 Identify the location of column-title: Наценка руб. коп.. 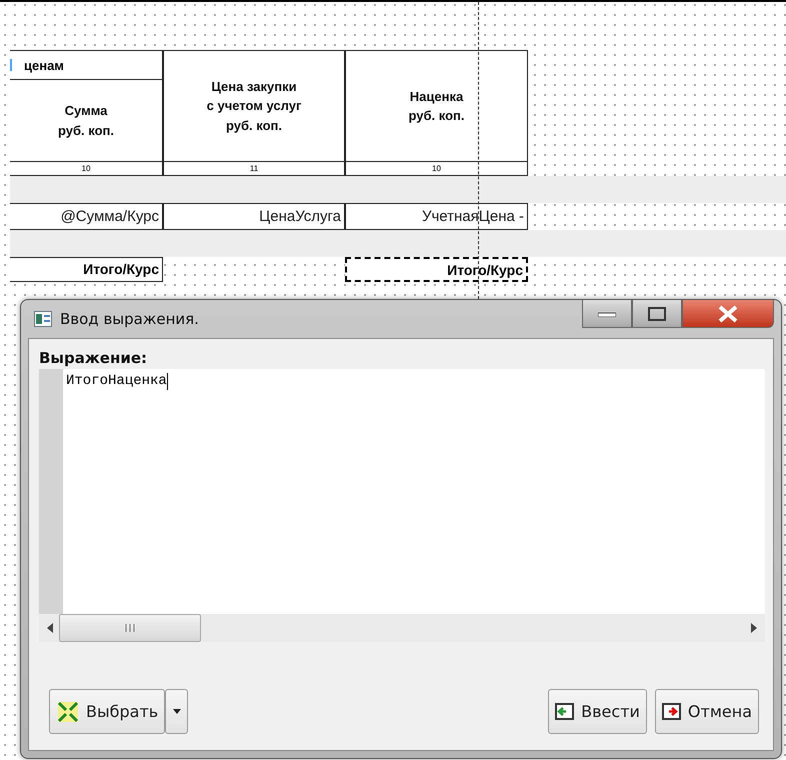
(436, 106).